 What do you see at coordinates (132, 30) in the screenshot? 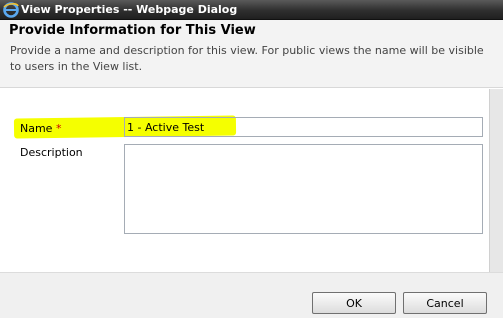
I see `page-title: Provide Information for This View` at bounding box center [132, 30].